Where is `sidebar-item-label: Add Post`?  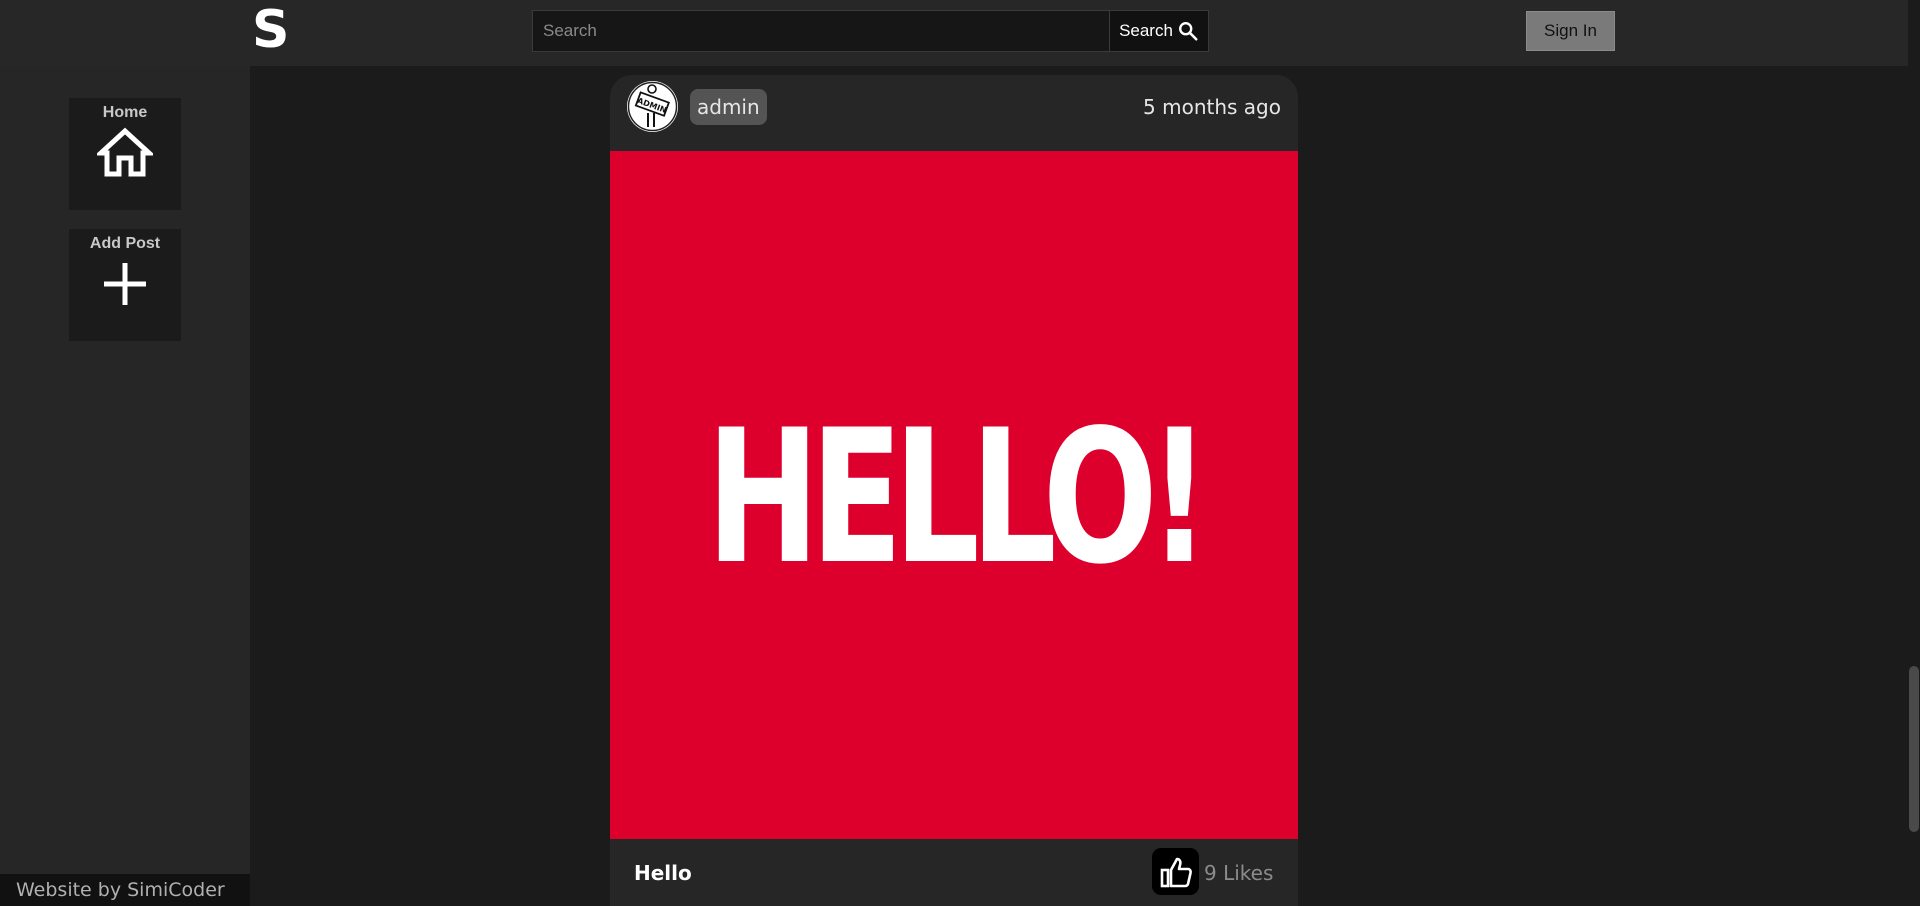
sidebar-item-label: Add Post is located at coordinates (125, 243).